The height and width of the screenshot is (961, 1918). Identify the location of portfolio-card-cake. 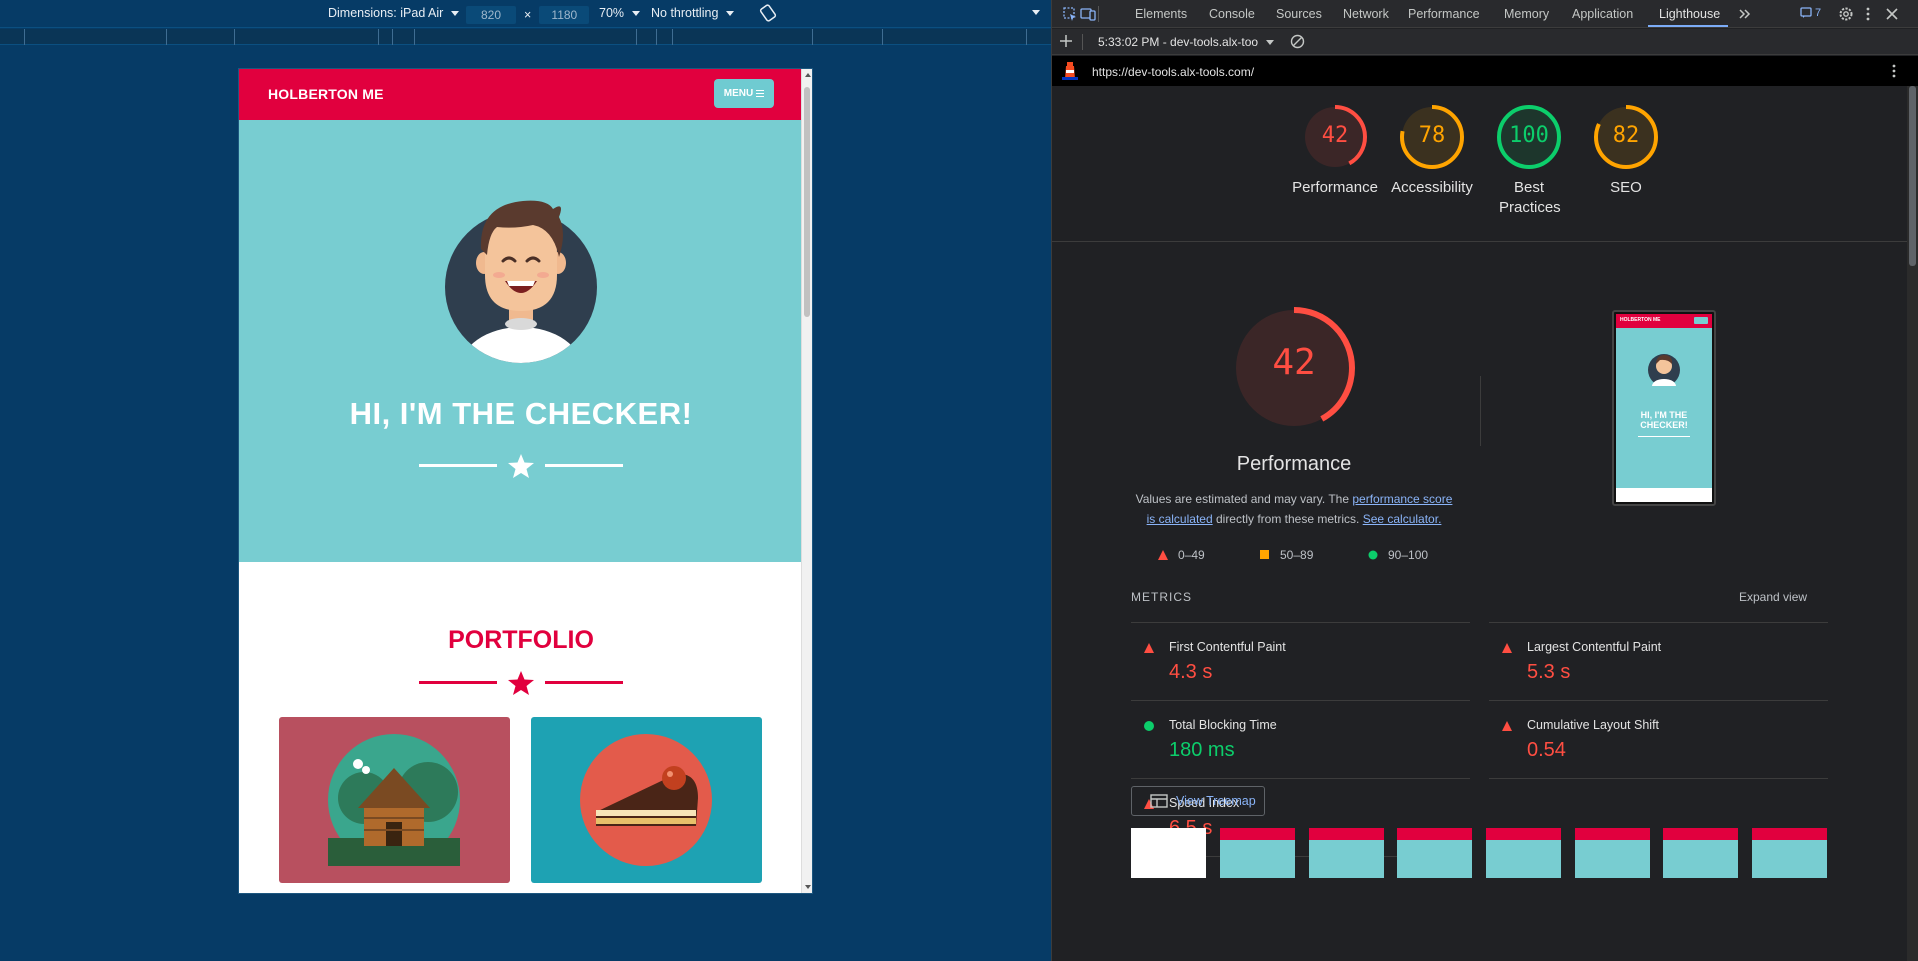
(646, 800).